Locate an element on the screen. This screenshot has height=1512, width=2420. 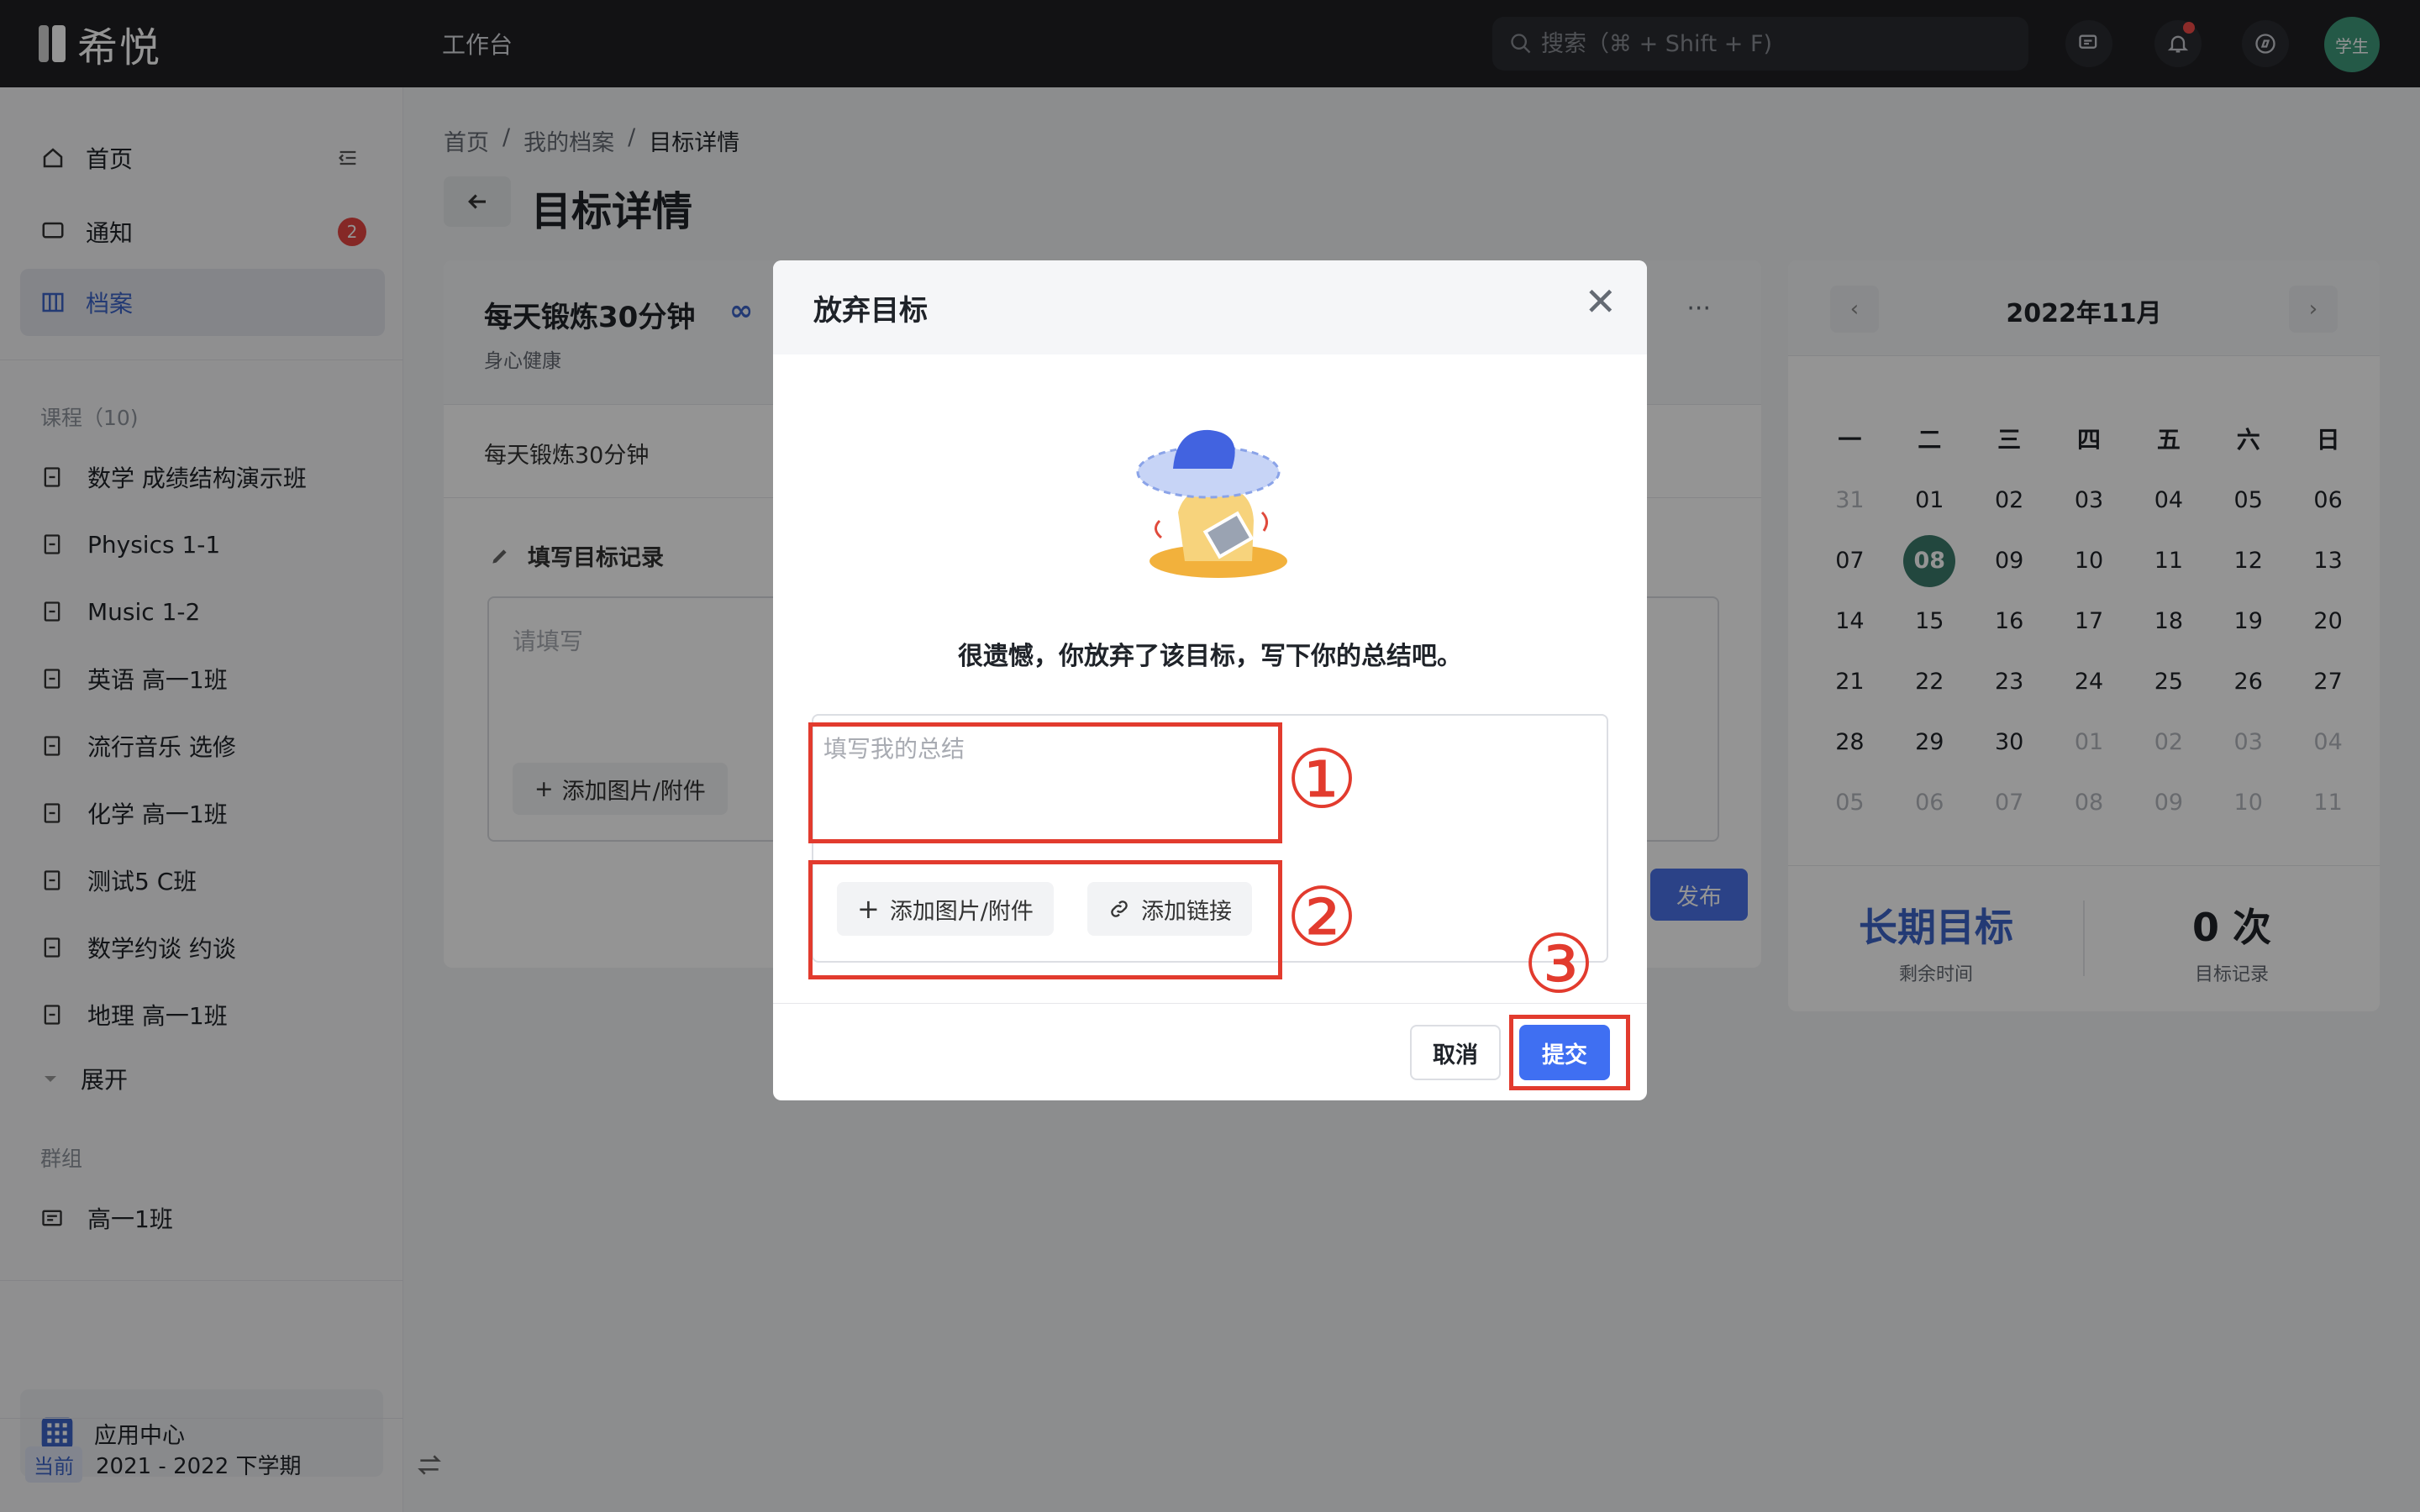
close-icon: ✕ is located at coordinates (1600, 301).